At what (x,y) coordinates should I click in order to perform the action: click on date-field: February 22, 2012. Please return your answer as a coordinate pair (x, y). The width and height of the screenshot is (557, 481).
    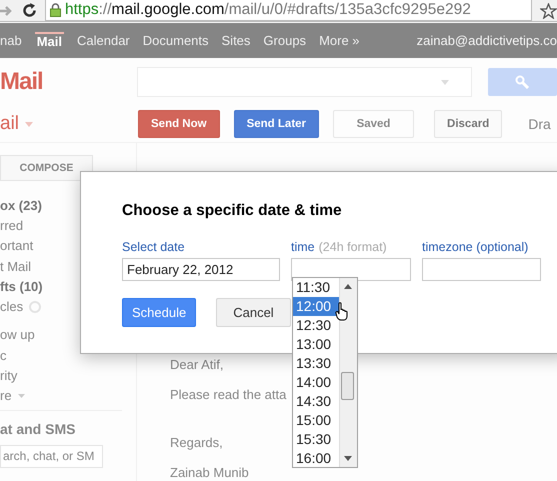
    Looking at the image, I should click on (201, 269).